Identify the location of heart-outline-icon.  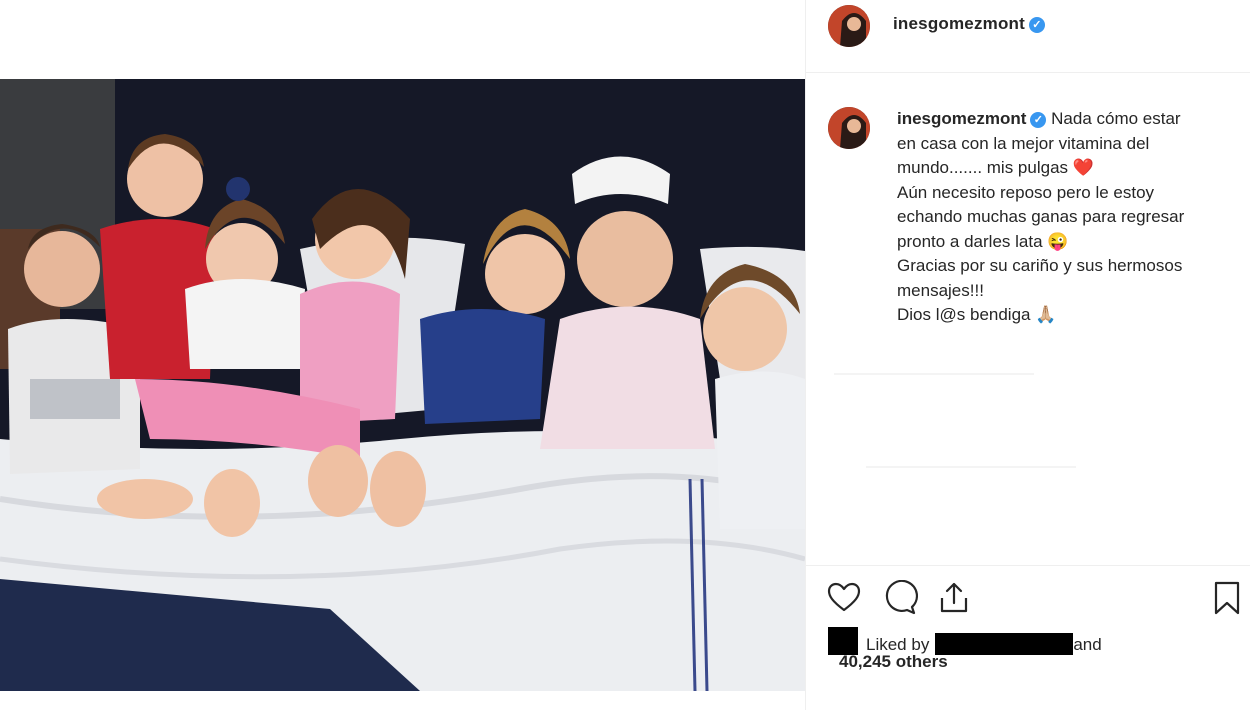
(844, 597).